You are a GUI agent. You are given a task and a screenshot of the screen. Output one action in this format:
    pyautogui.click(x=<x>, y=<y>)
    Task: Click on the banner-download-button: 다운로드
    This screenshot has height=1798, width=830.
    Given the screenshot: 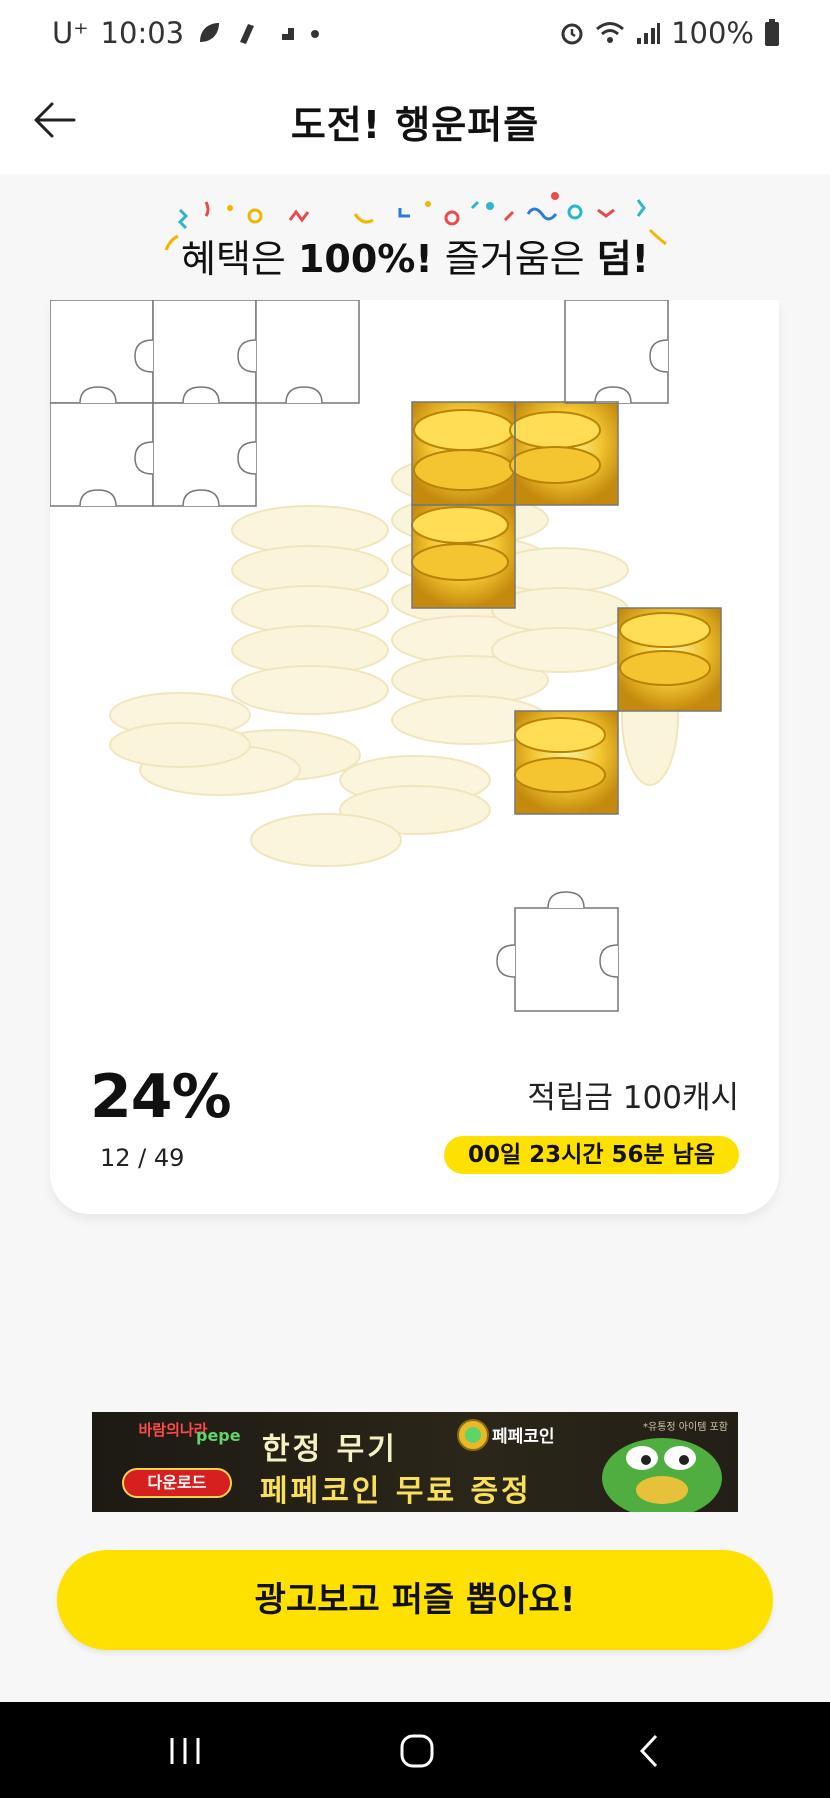 What is the action you would take?
    pyautogui.click(x=177, y=1483)
    